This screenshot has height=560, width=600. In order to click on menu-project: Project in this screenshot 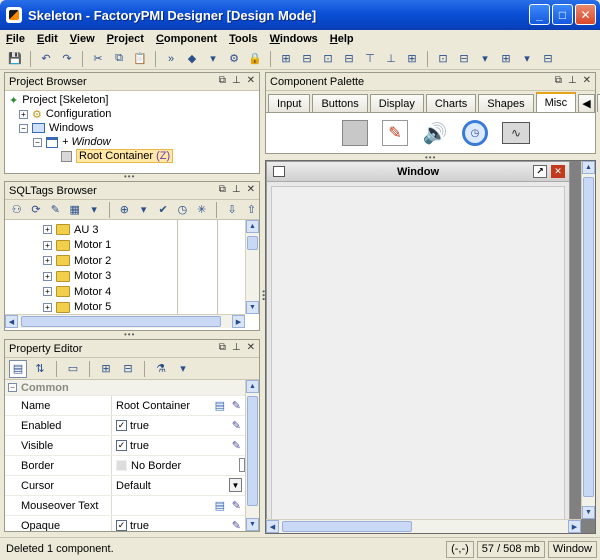, I will do `click(125, 39)`.